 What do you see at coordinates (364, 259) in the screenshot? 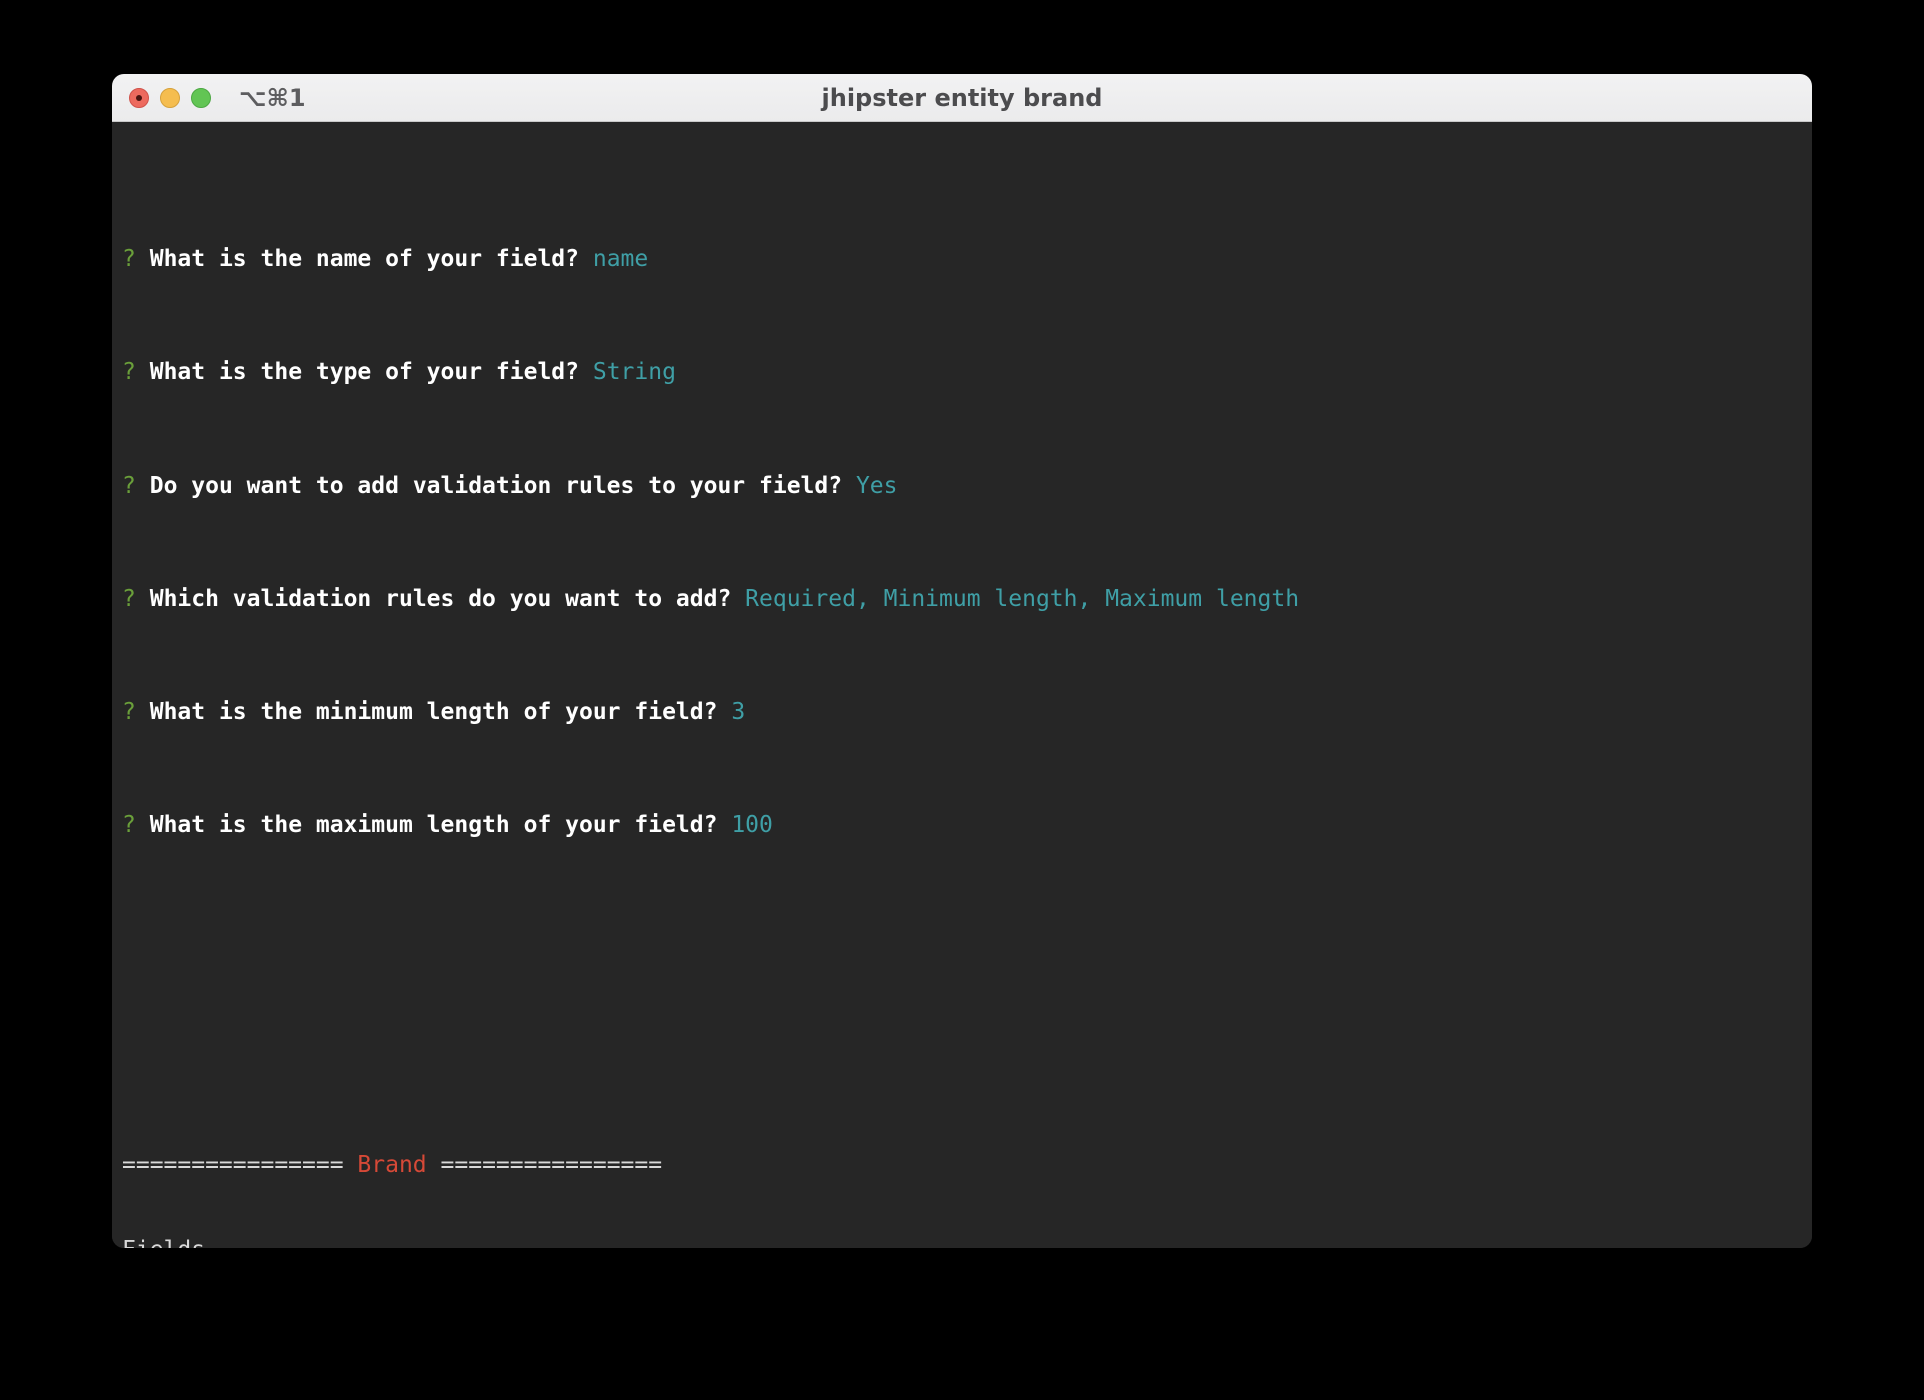
I see `question-text: What is the name of your field?` at bounding box center [364, 259].